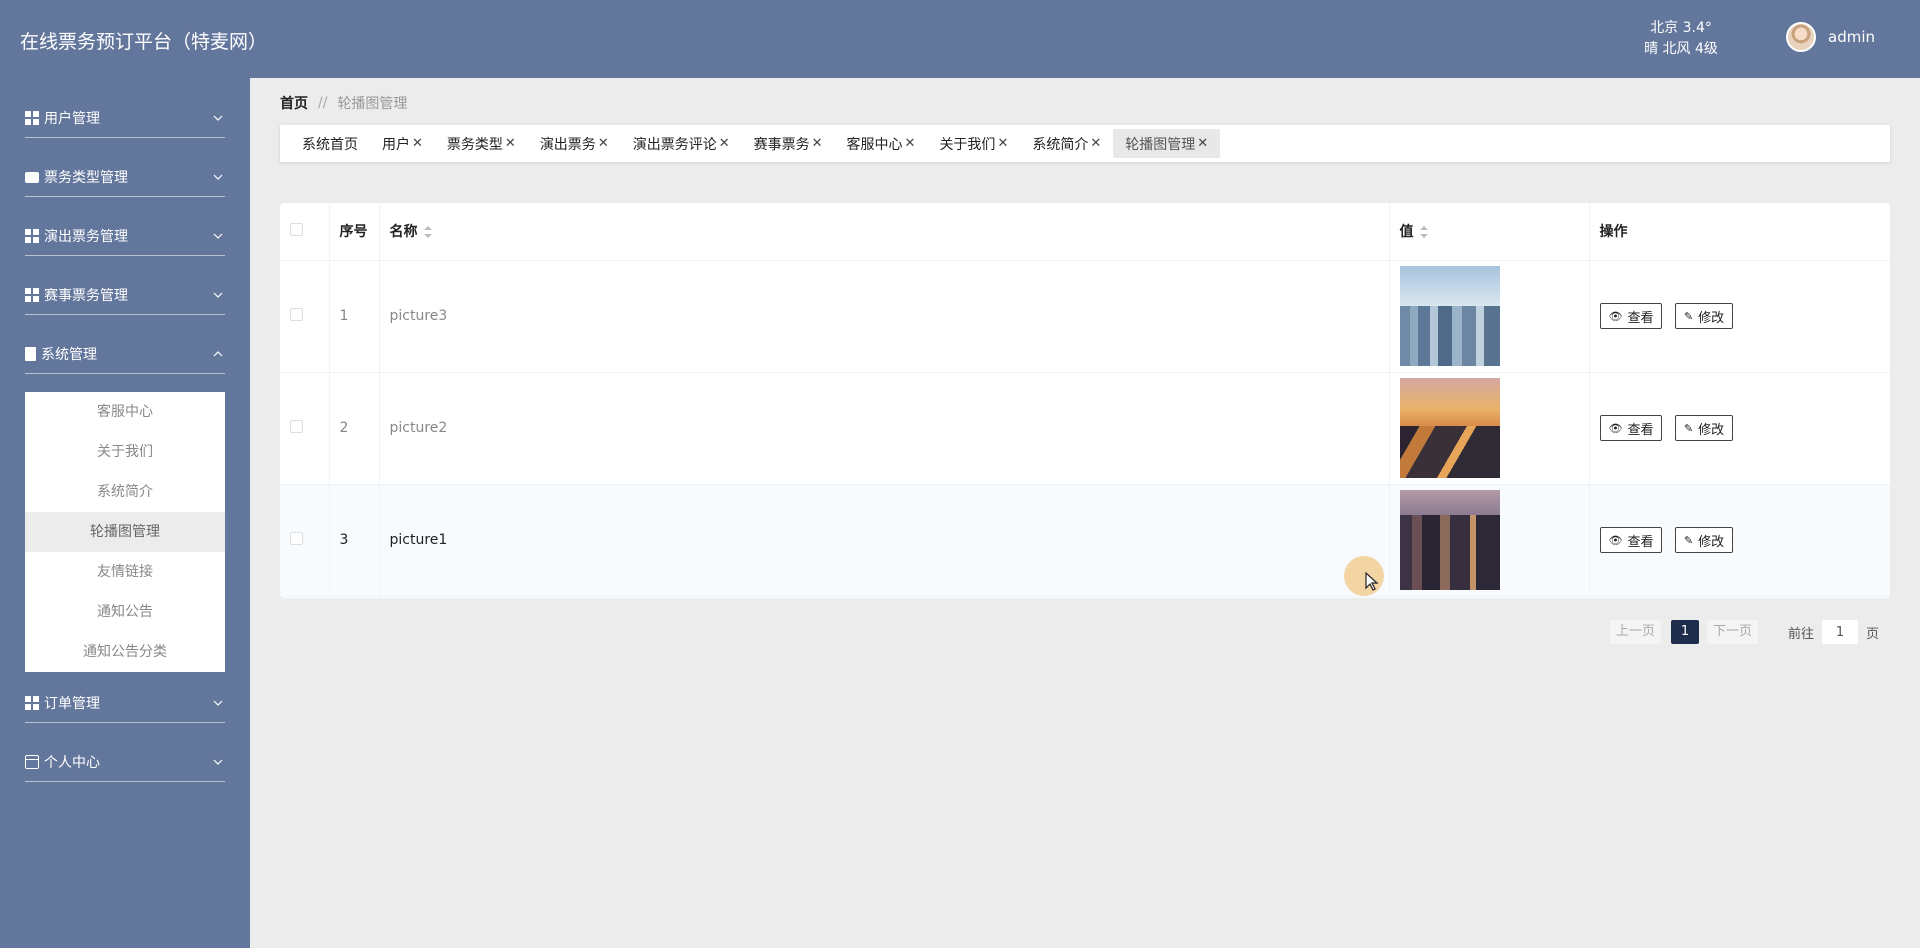  I want to click on select-all-checkbox, so click(296, 229).